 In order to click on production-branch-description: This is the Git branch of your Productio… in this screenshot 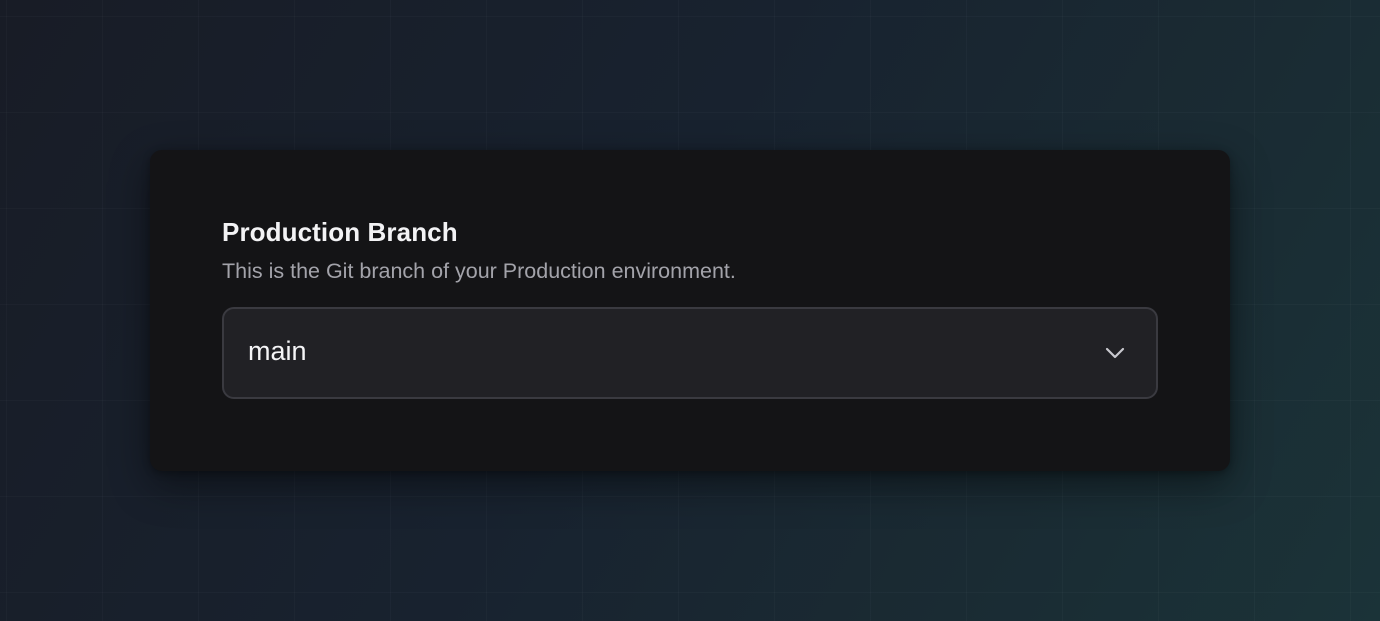, I will do `click(479, 271)`.